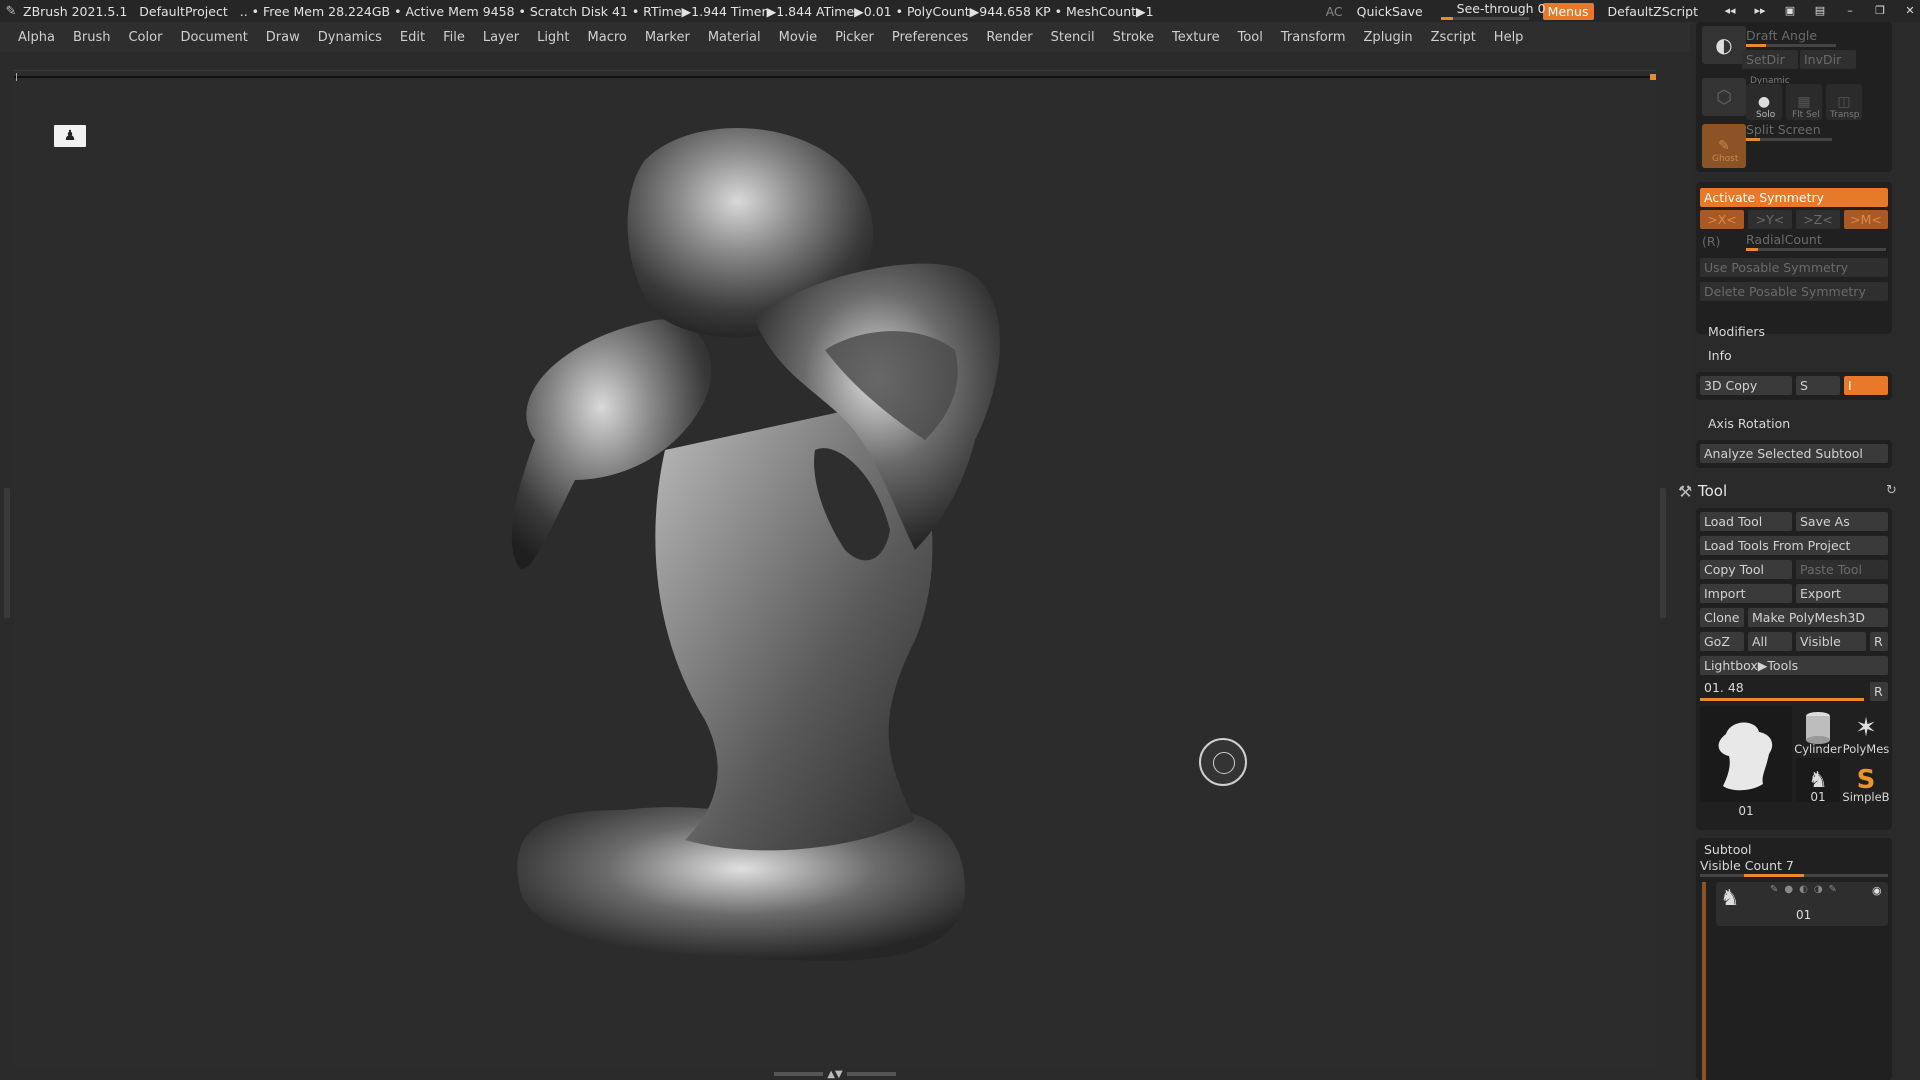  I want to click on copy-s-button: S, so click(1818, 385).